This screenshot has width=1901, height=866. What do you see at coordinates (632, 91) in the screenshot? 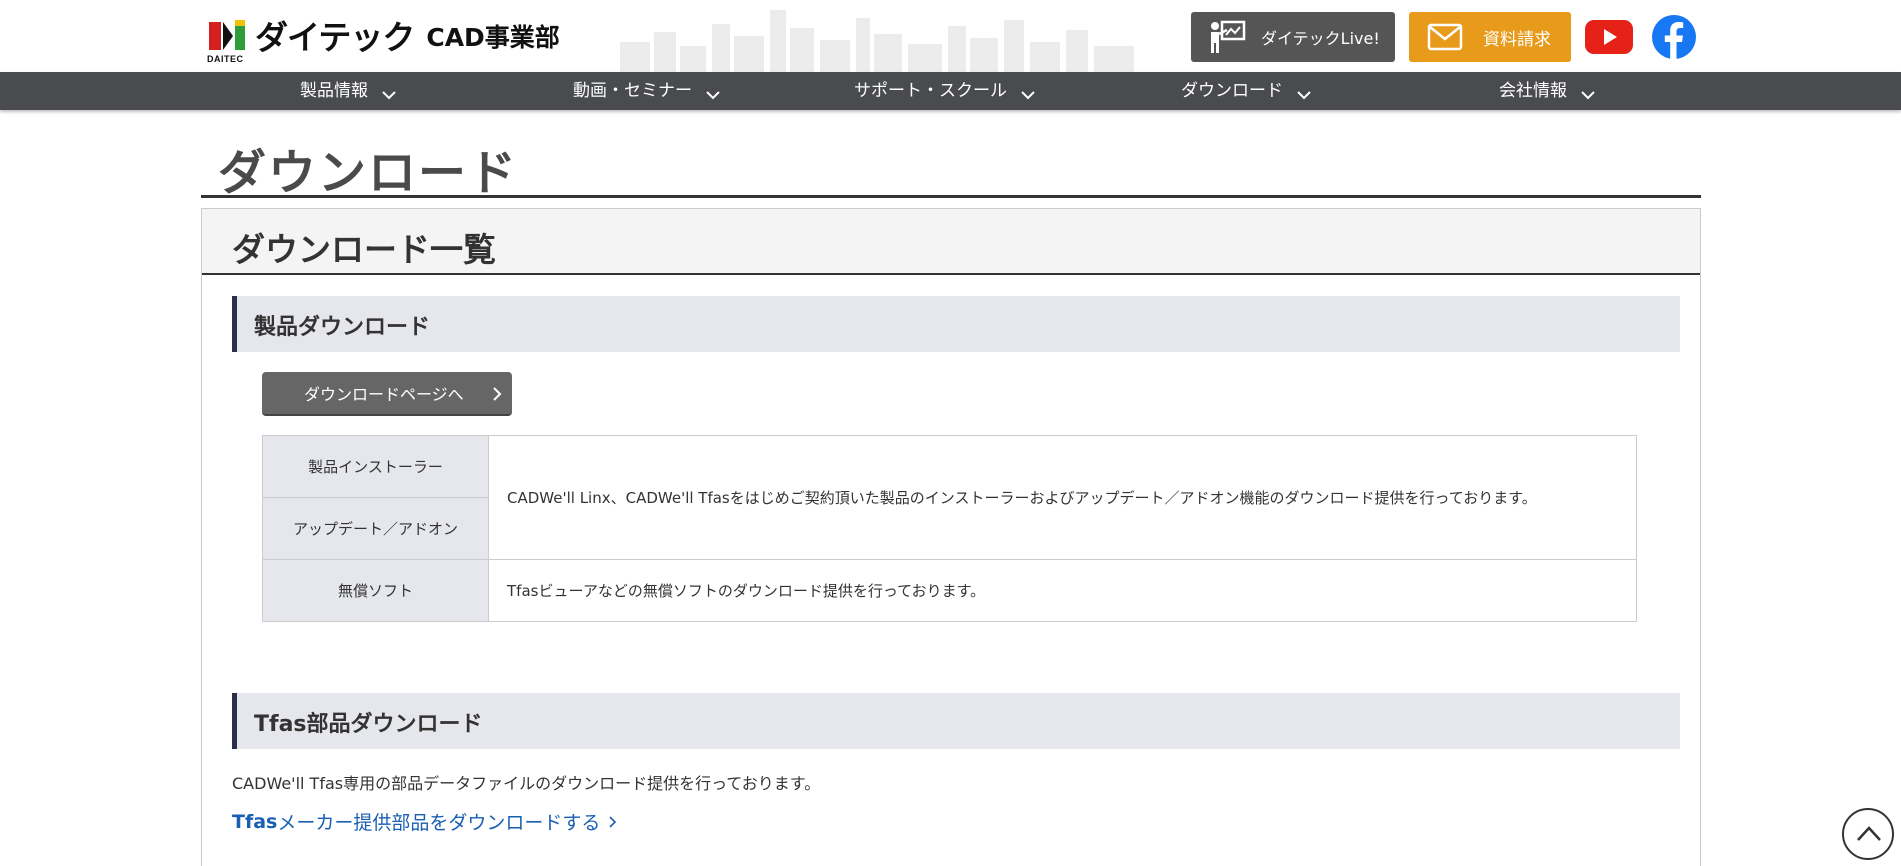
I see `nav-item-label: 動画・セミナー` at bounding box center [632, 91].